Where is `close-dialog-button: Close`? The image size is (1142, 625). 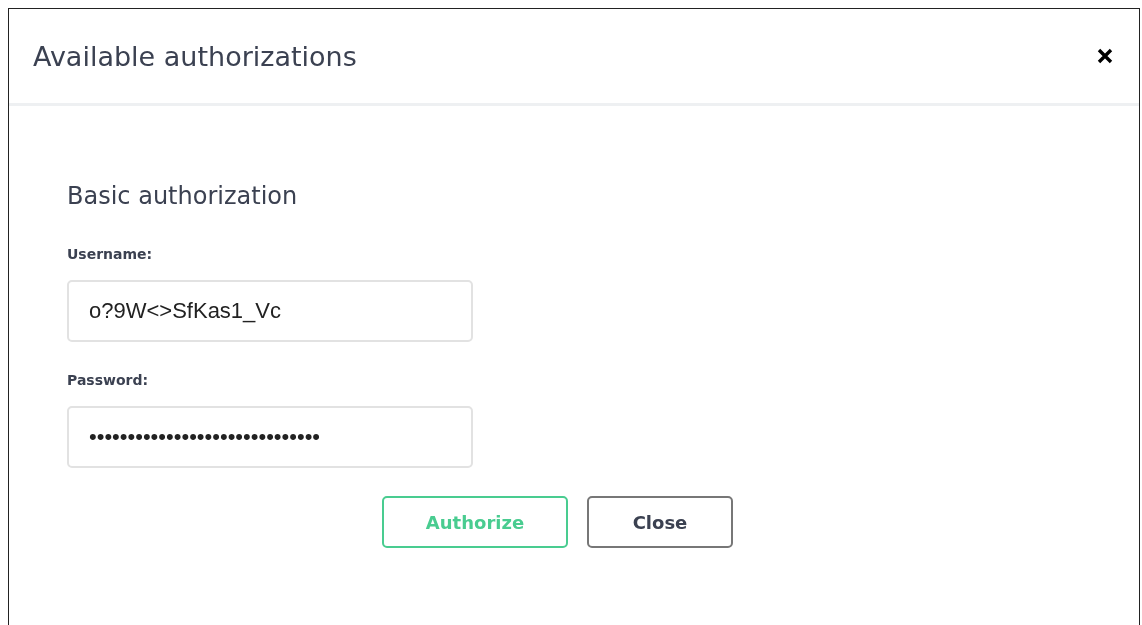
close-dialog-button: Close is located at coordinates (660, 522).